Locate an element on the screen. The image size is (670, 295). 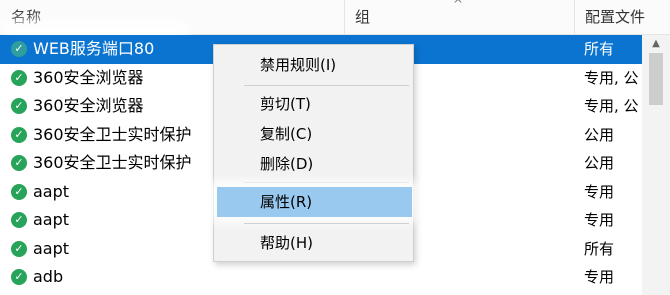
menu-item-help: 帮助(H) is located at coordinates (313, 243).